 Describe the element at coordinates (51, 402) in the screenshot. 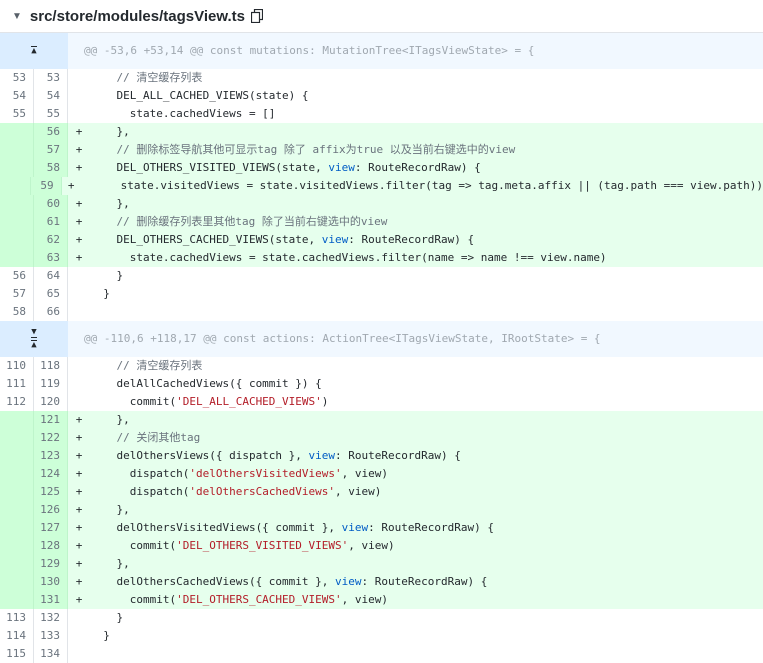

I see `new-line-number: 120` at that location.